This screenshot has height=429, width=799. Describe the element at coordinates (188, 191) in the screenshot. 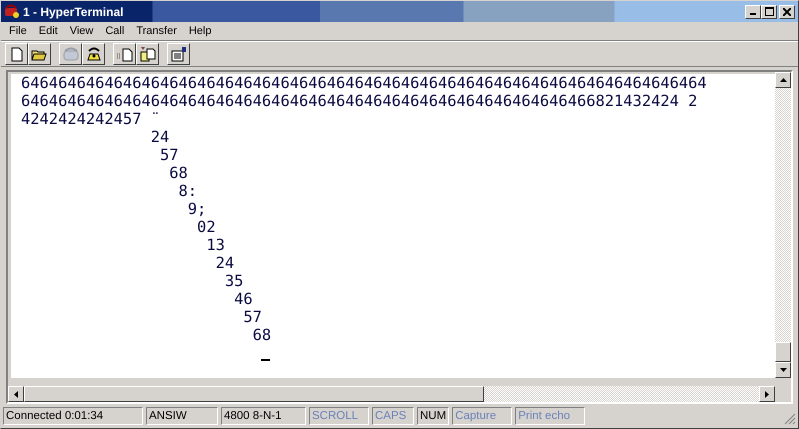

I see `terminal-line: 8:` at that location.